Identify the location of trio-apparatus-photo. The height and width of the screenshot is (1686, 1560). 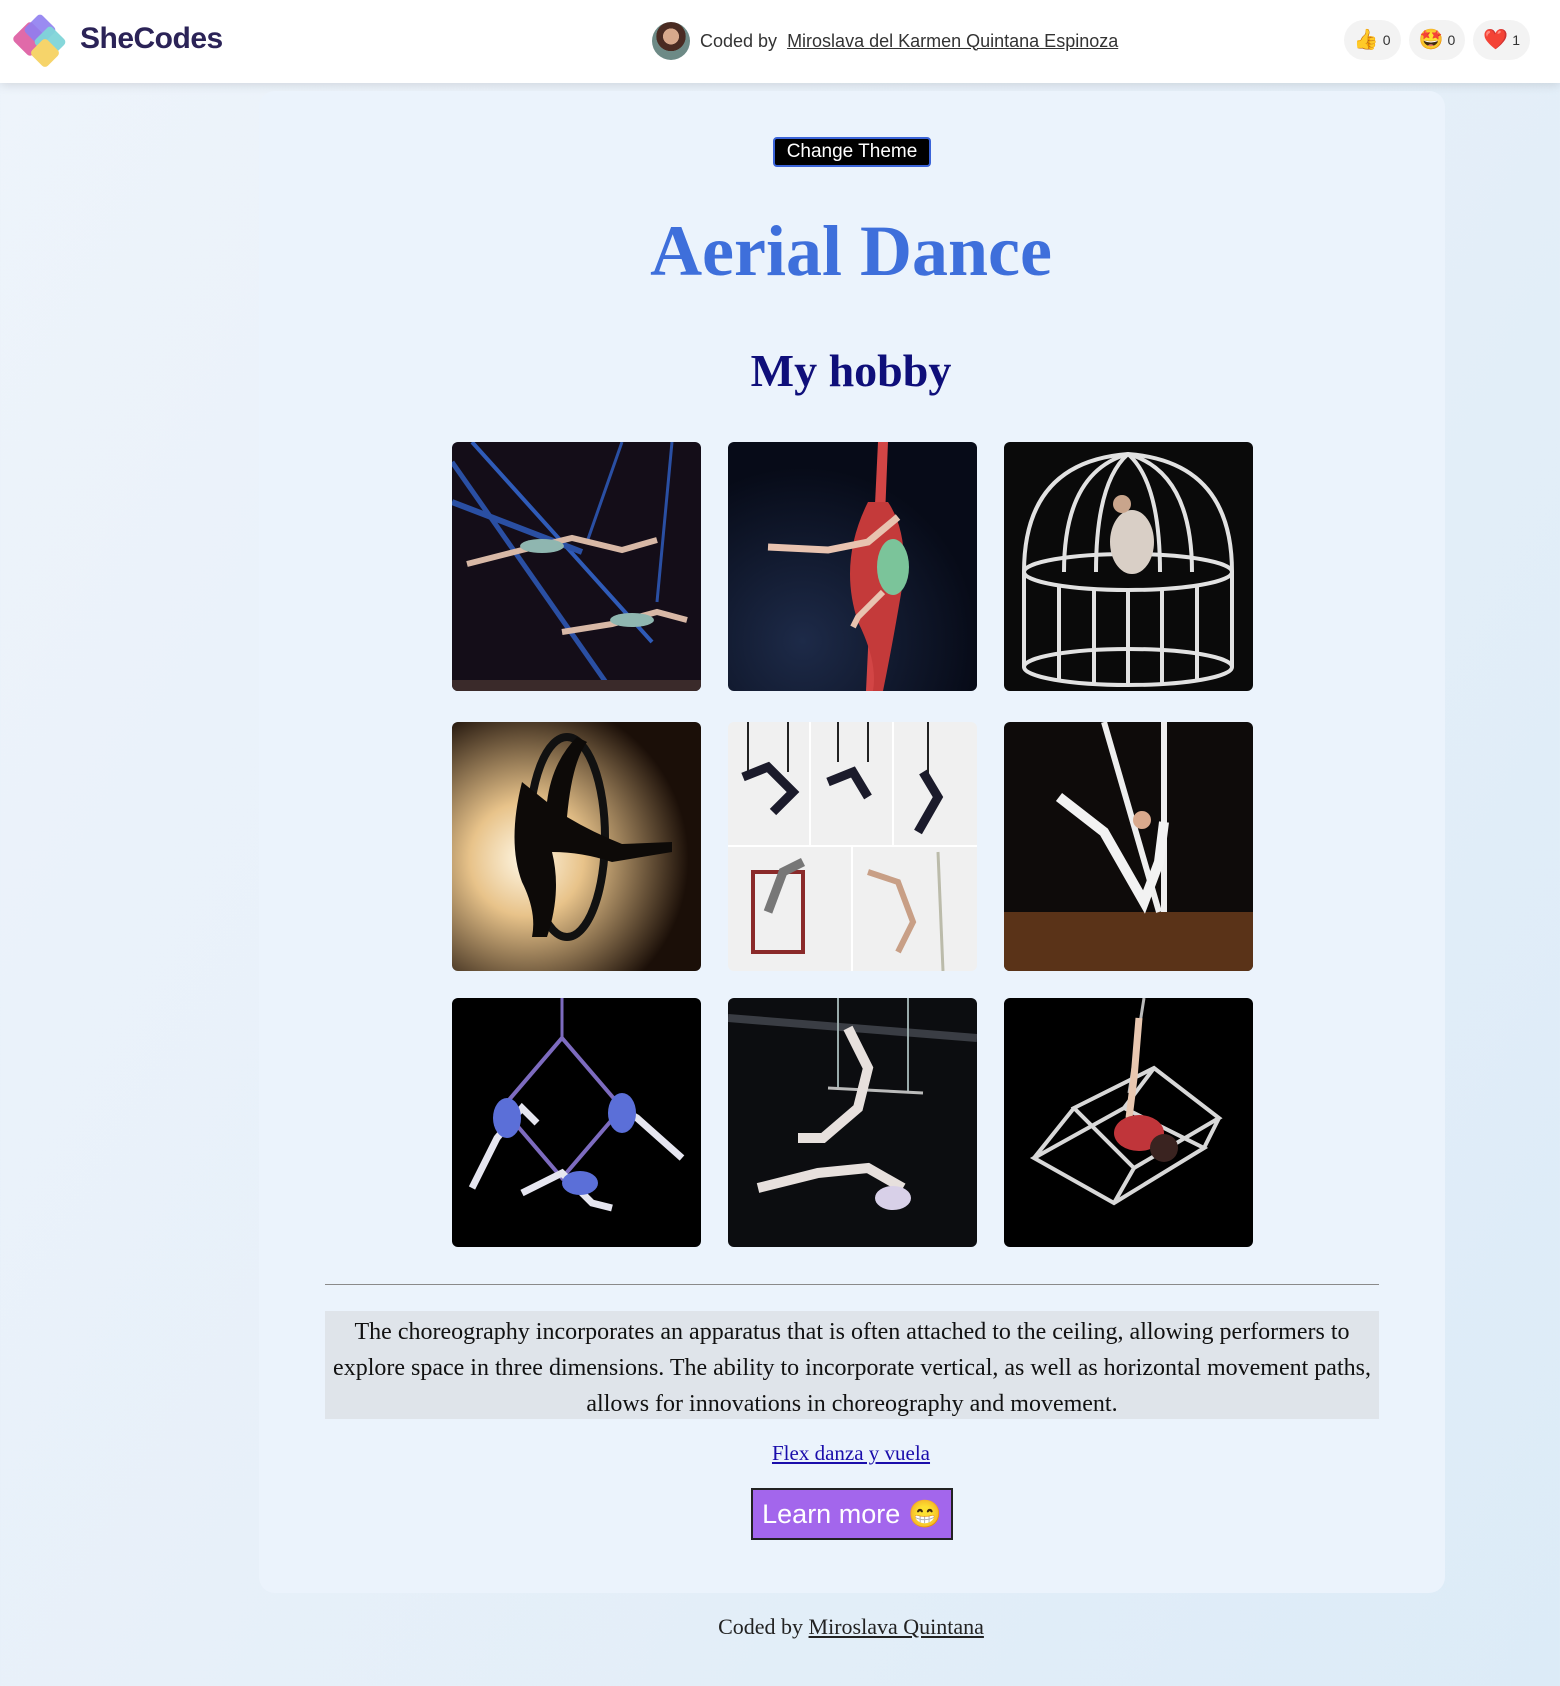
(576, 1122).